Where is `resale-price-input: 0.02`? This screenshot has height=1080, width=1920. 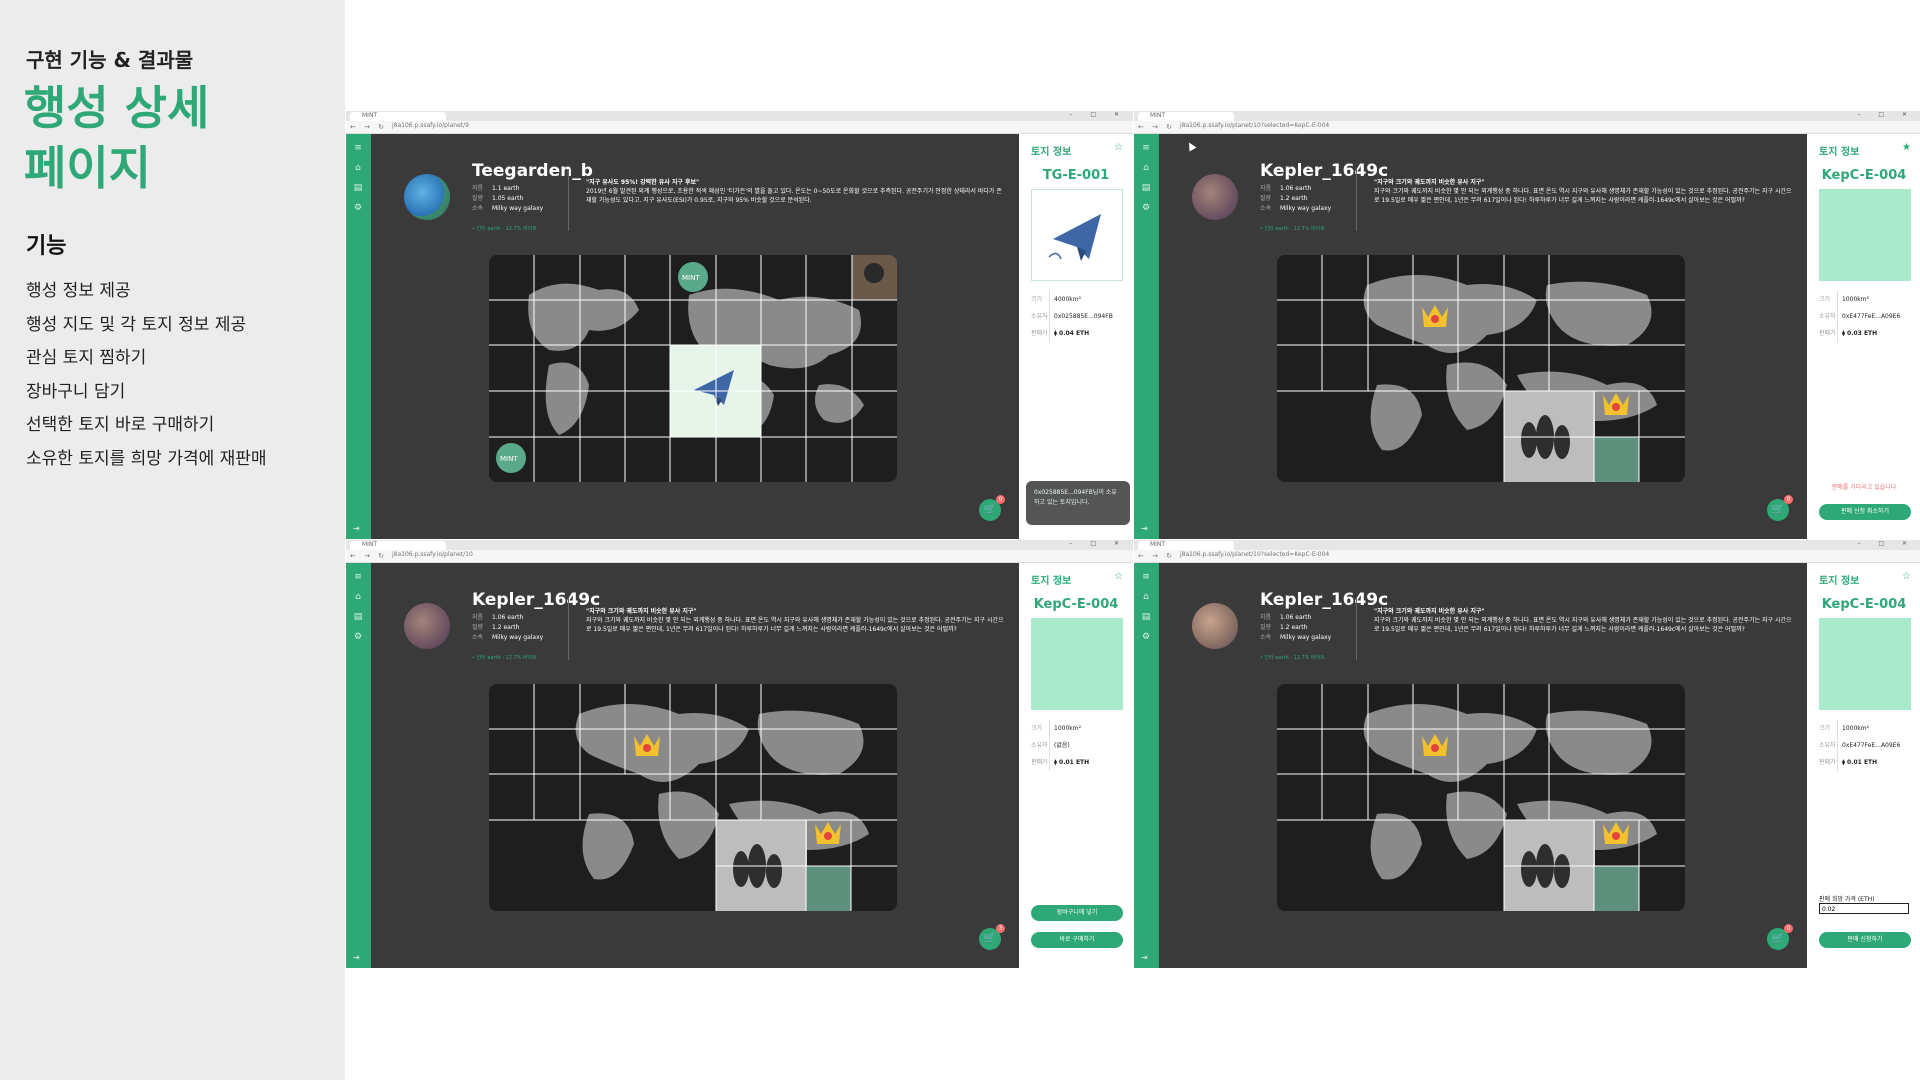
resale-price-input: 0.02 is located at coordinates (1864, 908).